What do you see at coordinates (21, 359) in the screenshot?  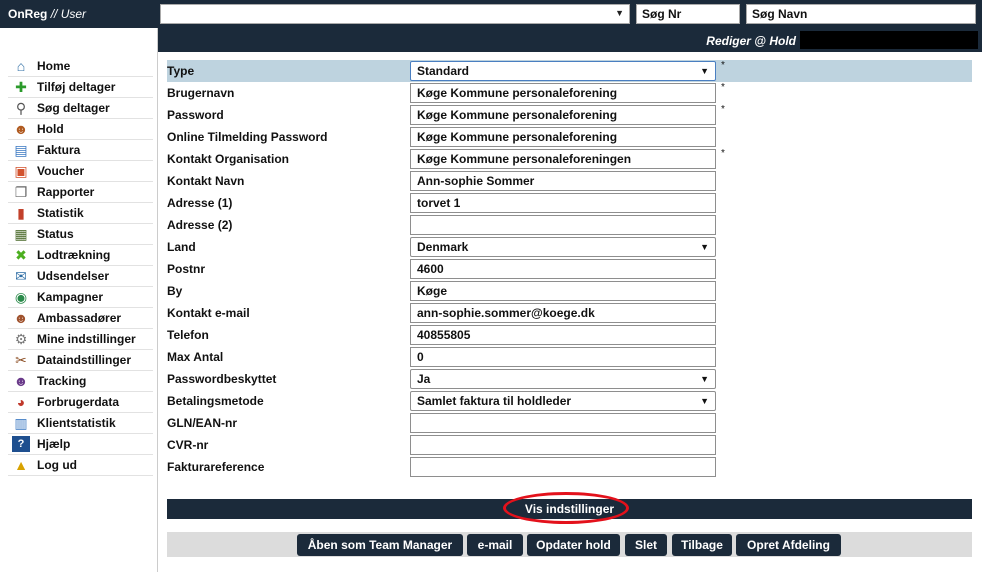 I see `tools-icon: ✂` at bounding box center [21, 359].